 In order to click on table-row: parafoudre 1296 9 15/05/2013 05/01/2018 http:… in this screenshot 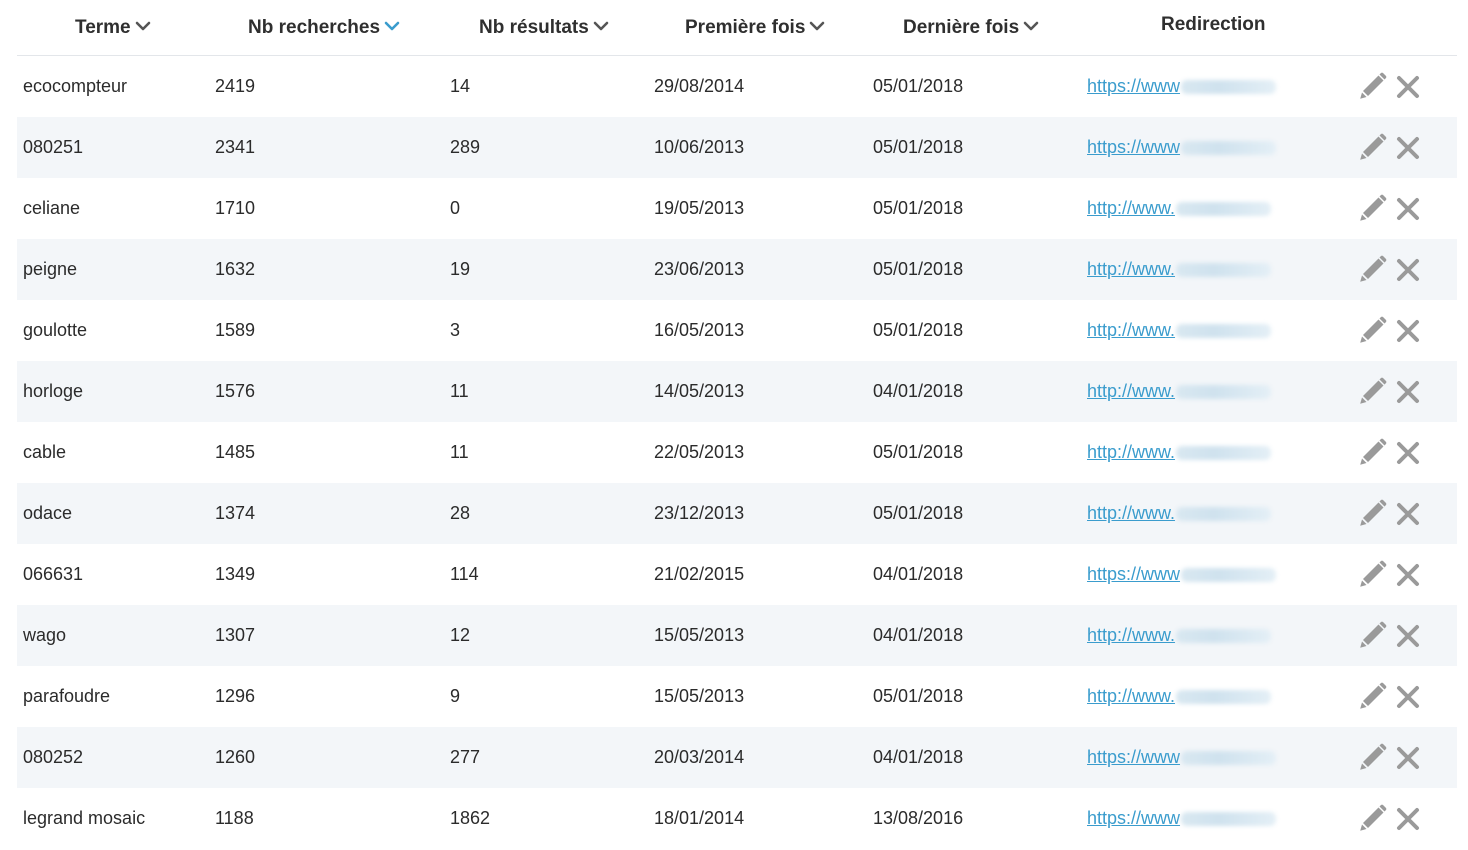, I will do `click(737, 696)`.